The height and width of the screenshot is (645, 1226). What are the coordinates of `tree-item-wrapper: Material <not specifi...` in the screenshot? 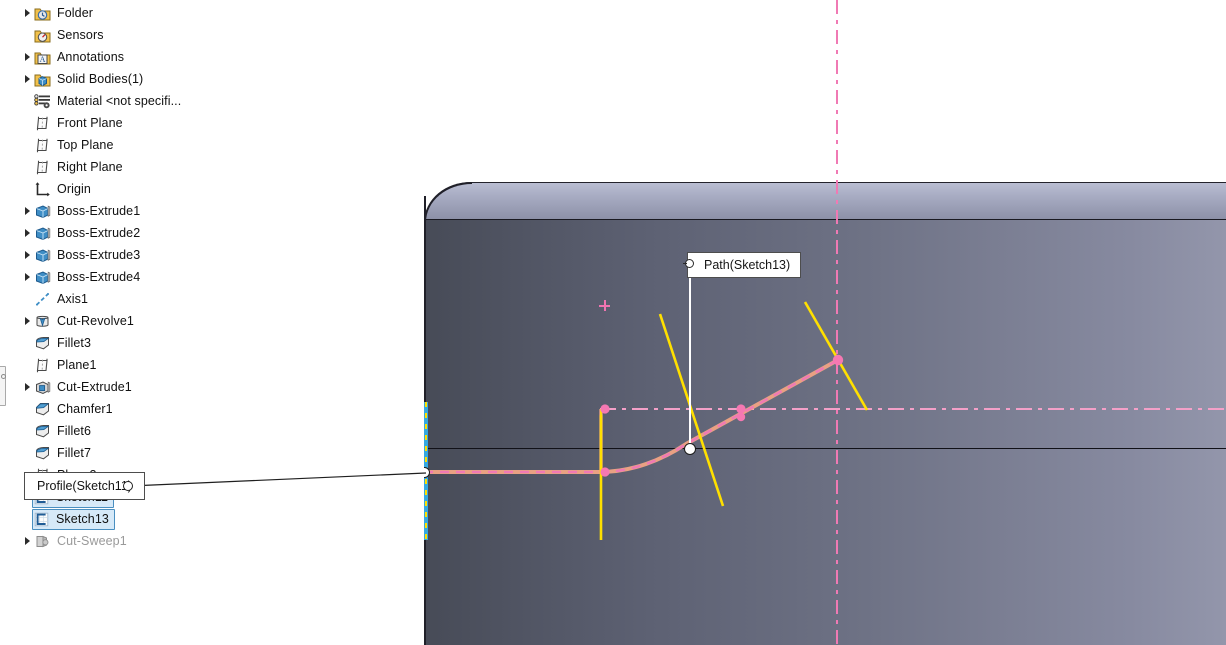 It's located at (107, 101).